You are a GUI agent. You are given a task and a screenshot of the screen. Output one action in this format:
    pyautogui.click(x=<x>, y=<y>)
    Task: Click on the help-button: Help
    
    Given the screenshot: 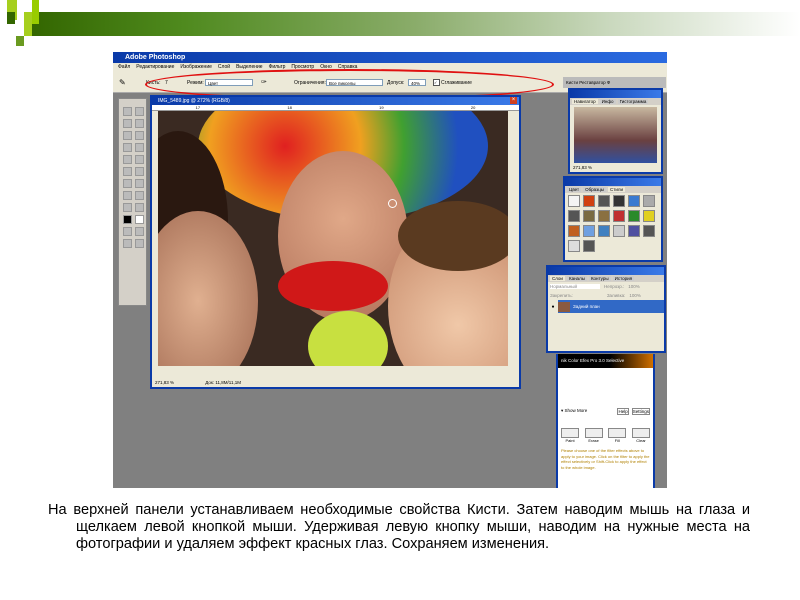 What is the action you would take?
    pyautogui.click(x=623, y=411)
    